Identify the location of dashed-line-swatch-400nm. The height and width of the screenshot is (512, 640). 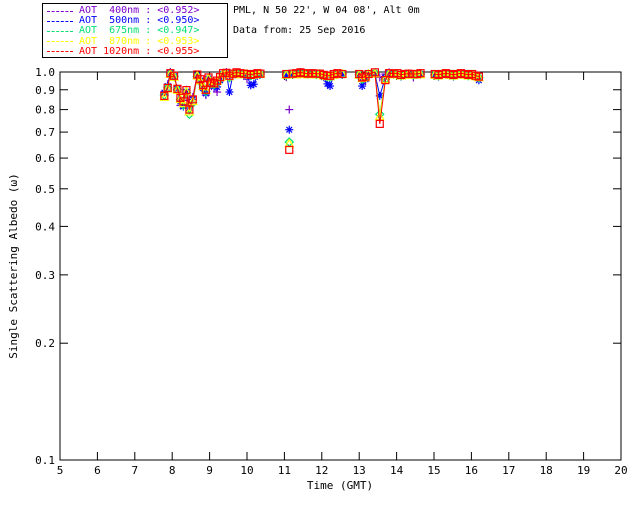
(60, 11).